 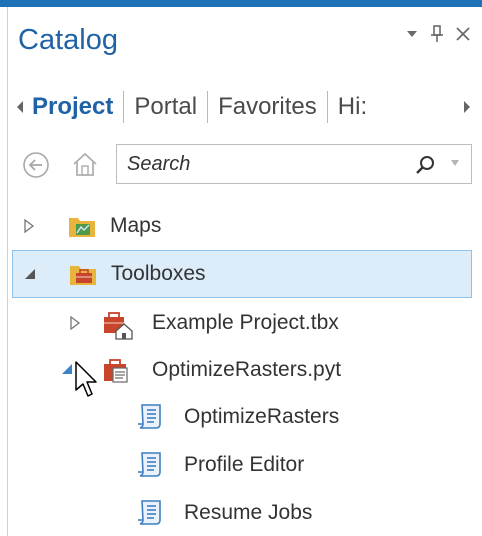 I want to click on tree-item-label: Profile Editor, so click(x=244, y=464).